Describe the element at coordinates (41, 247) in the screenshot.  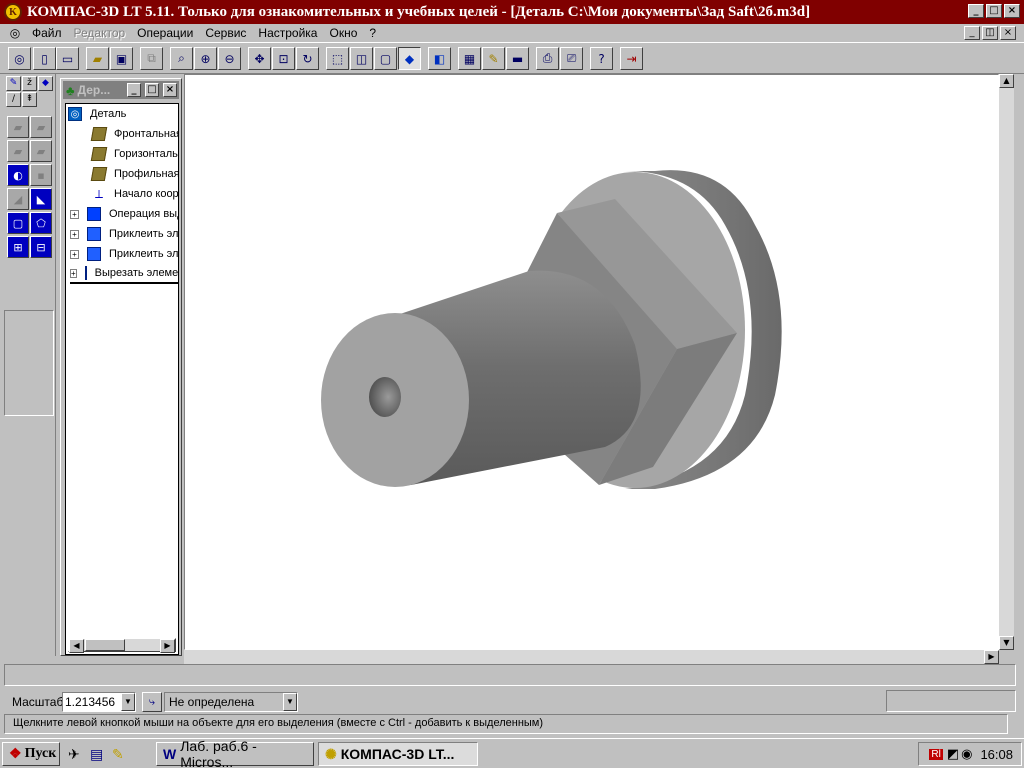
I see `mirror-tool-icon: ⊟` at that location.